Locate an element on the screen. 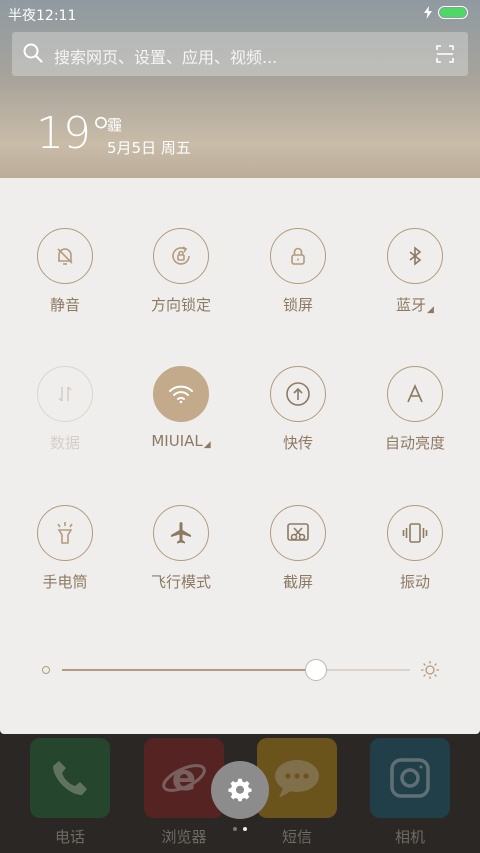 The width and height of the screenshot is (480, 853). status-icons is located at coordinates (446, 12).